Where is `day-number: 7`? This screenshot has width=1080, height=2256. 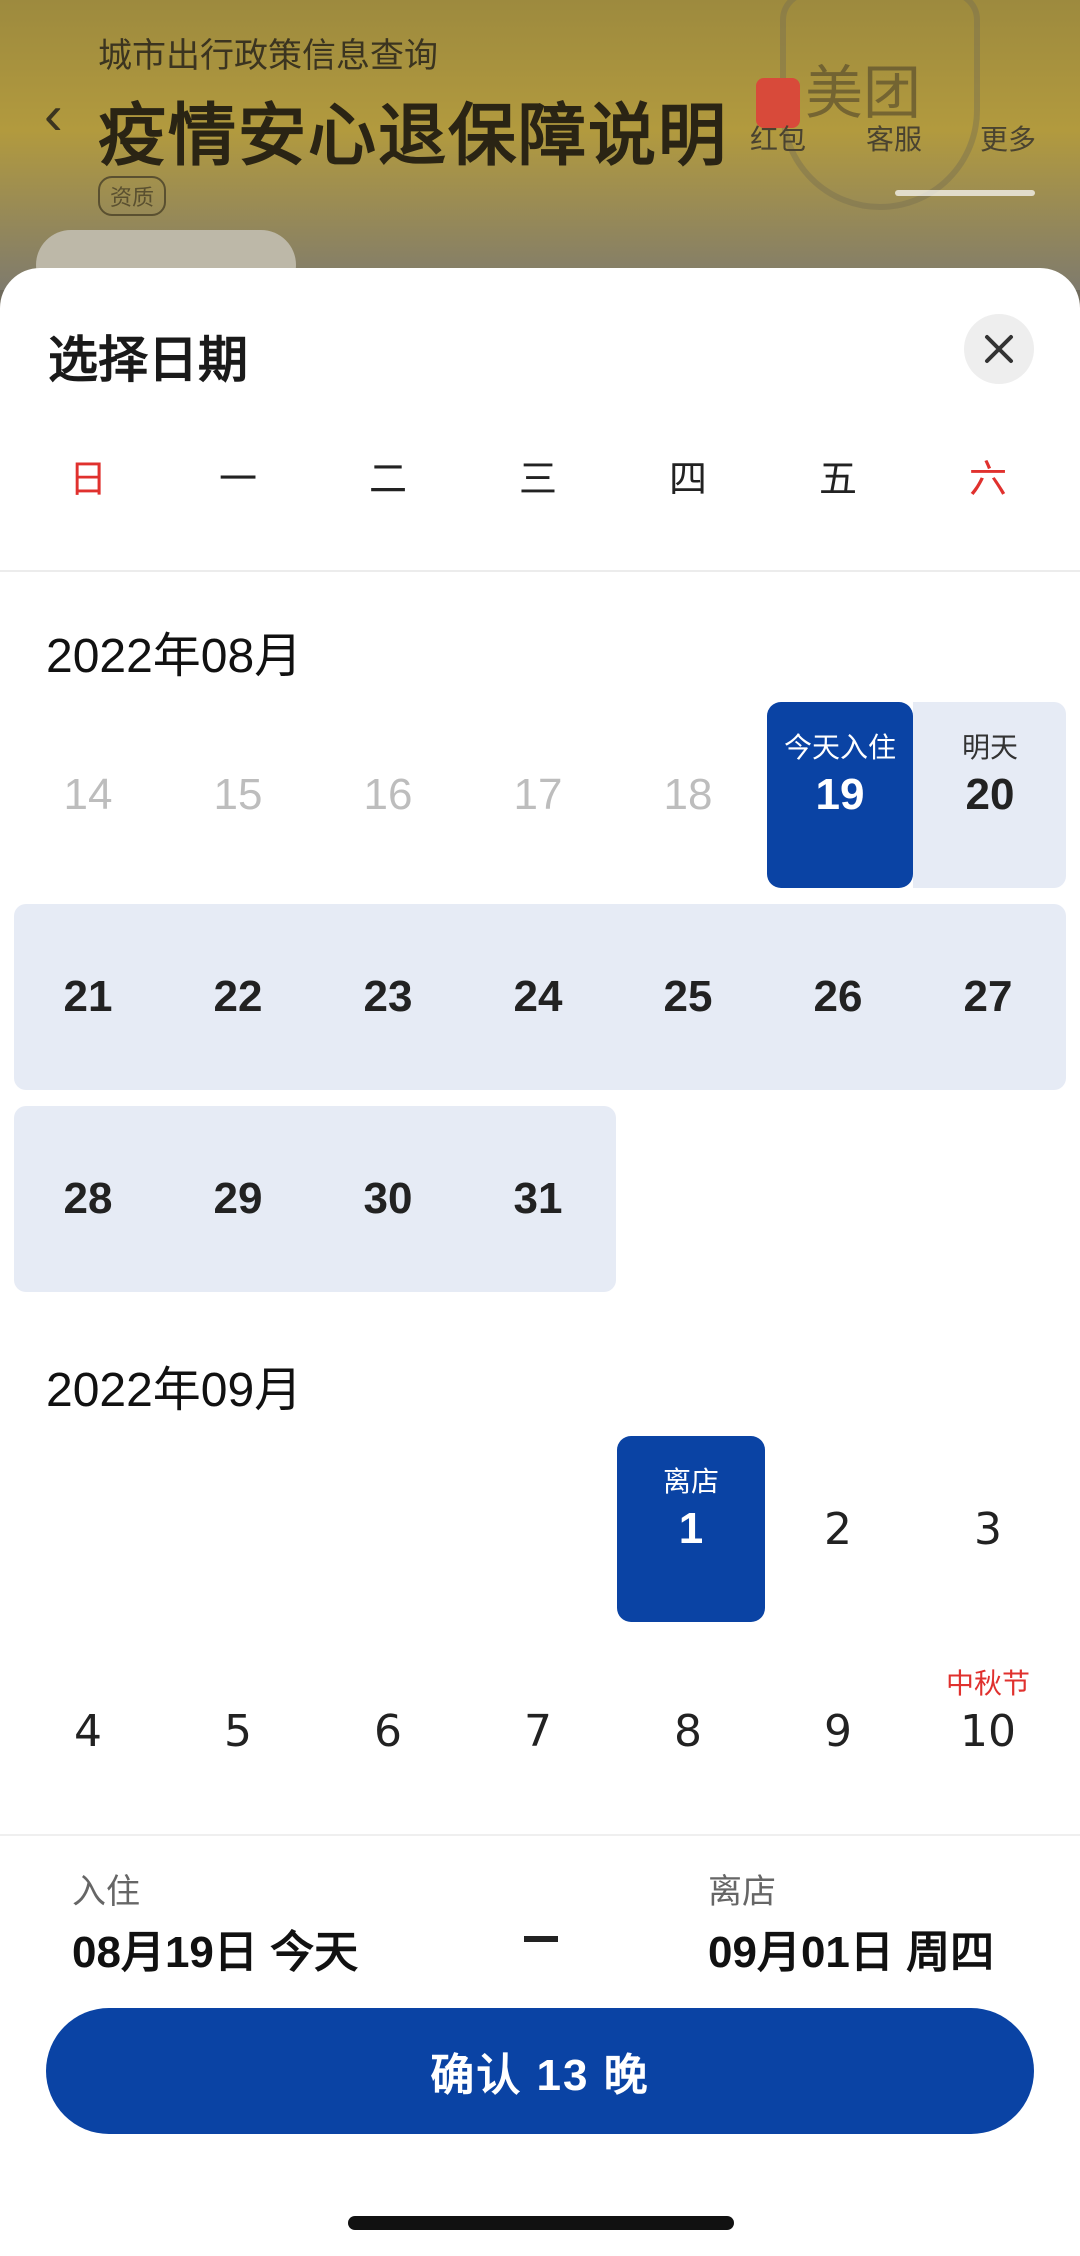 day-number: 7 is located at coordinates (538, 1731).